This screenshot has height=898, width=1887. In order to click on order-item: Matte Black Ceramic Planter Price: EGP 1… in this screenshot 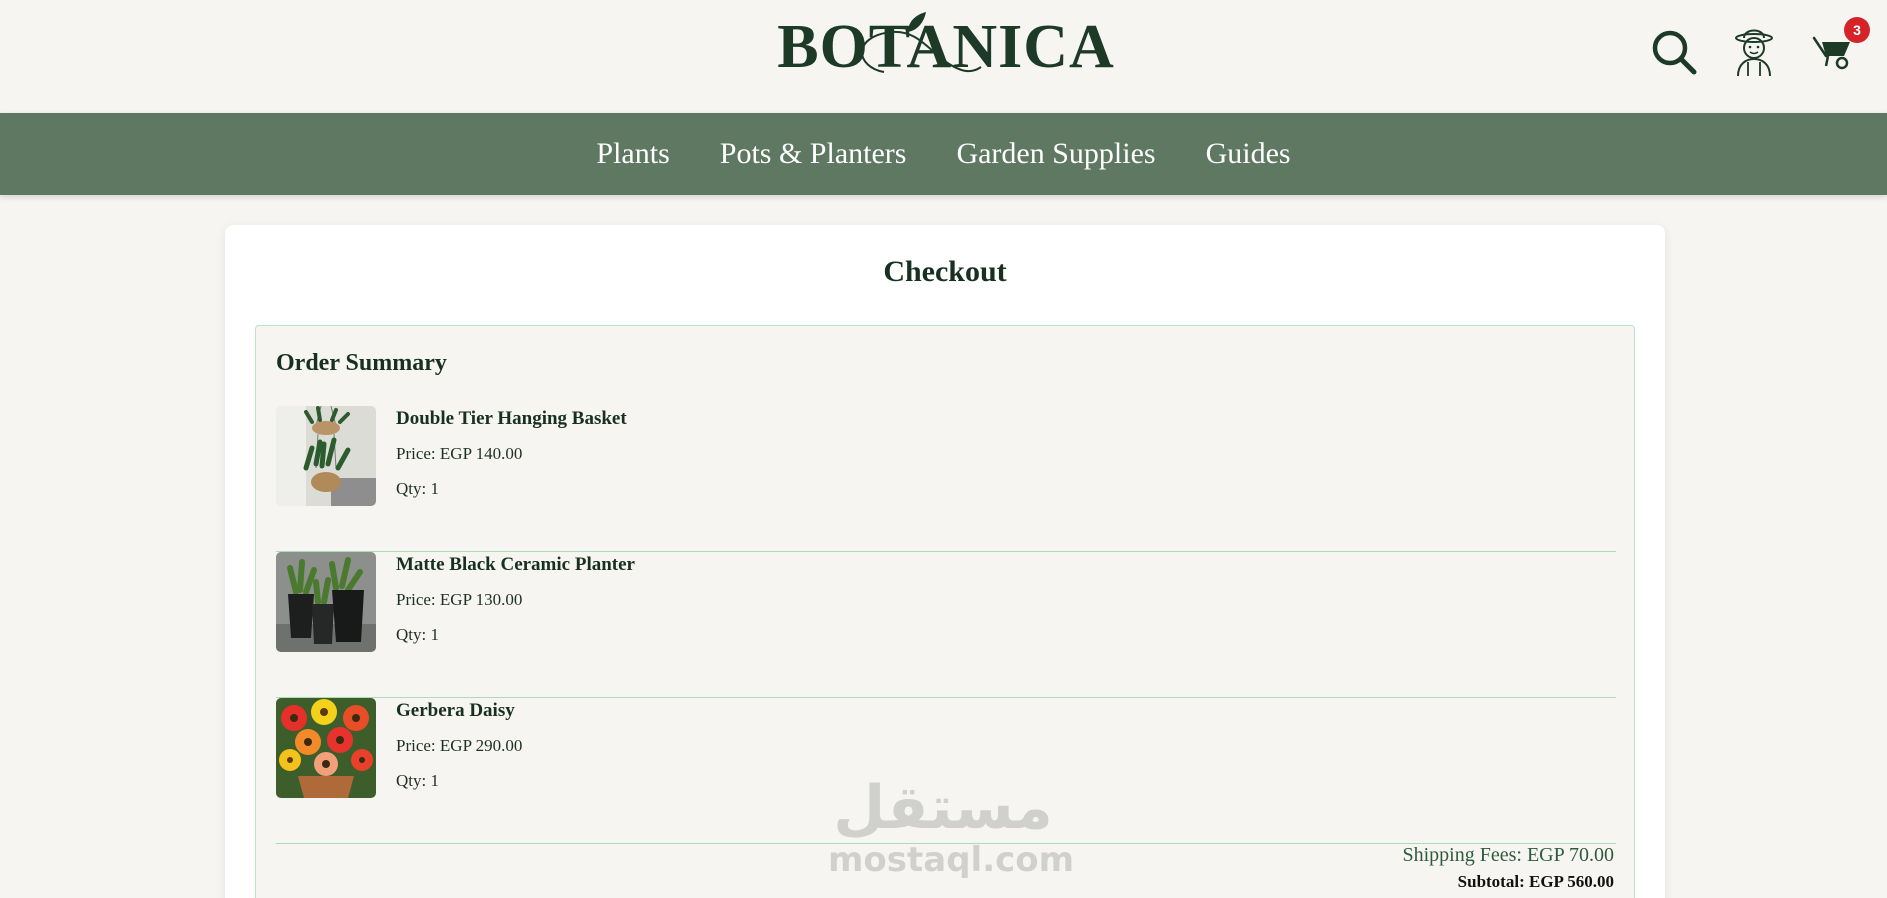, I will do `click(946, 625)`.